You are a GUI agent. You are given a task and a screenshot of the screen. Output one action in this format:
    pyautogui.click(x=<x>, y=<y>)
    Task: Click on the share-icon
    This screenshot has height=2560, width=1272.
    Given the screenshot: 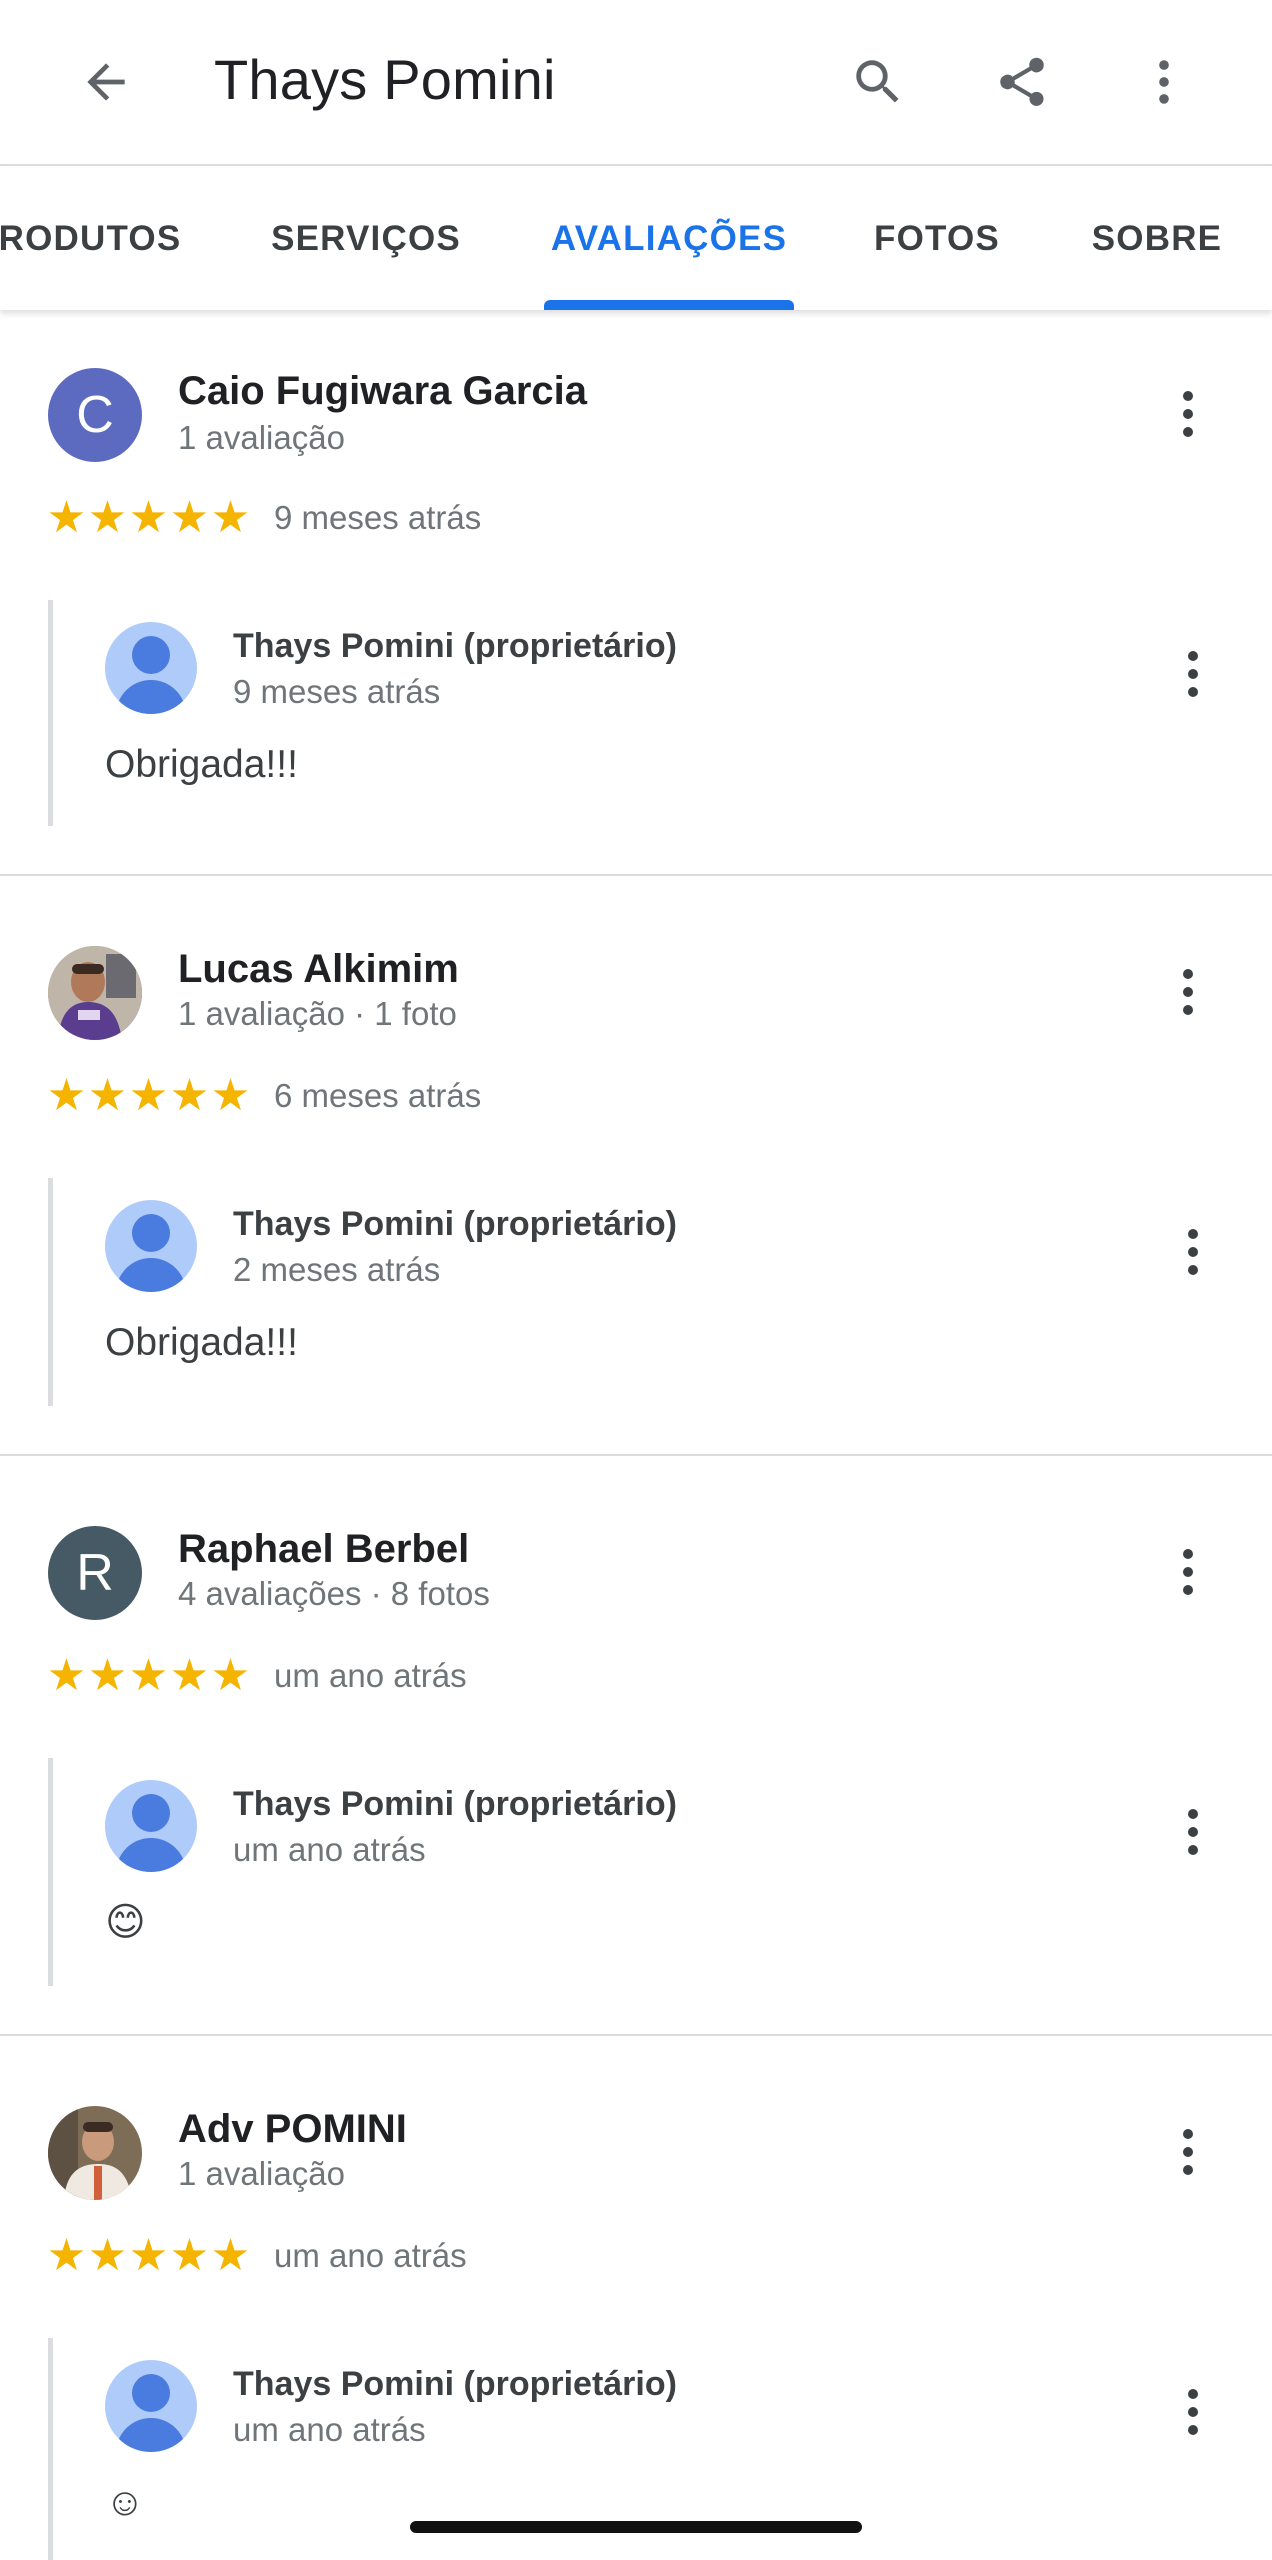 What is the action you would take?
    pyautogui.click(x=1022, y=82)
    